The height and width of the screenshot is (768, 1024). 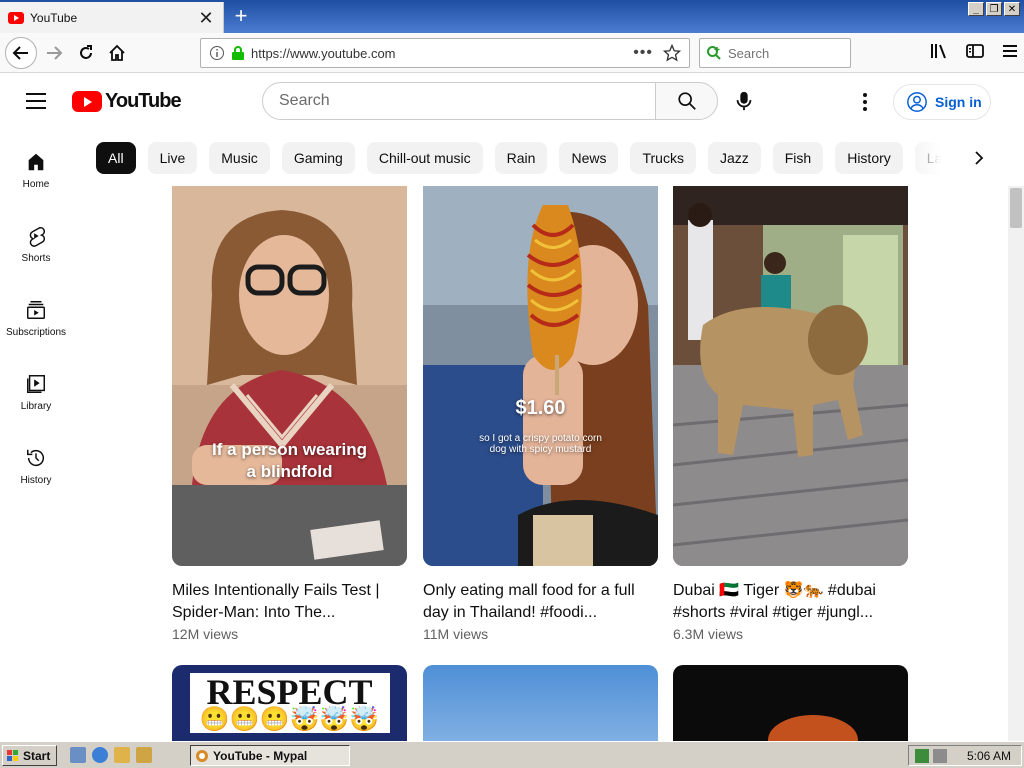 What do you see at coordinates (78, 755) in the screenshot?
I see `show-desktop-icon` at bounding box center [78, 755].